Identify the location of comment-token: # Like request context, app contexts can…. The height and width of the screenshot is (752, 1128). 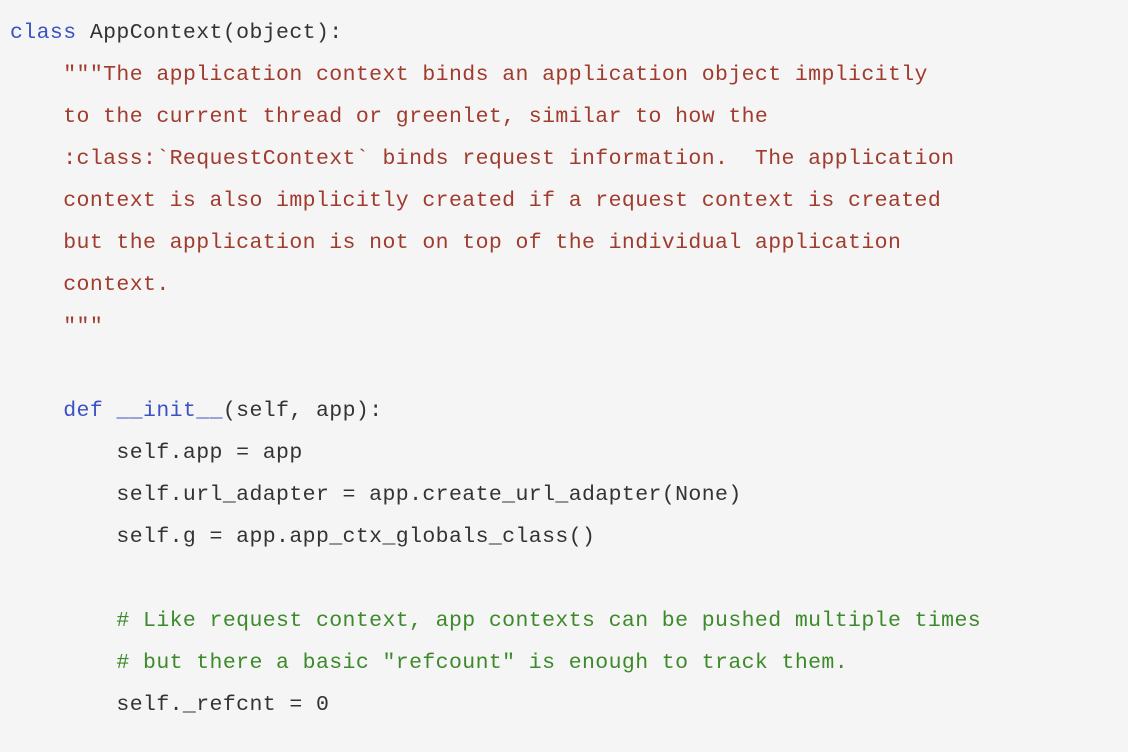
(549, 621).